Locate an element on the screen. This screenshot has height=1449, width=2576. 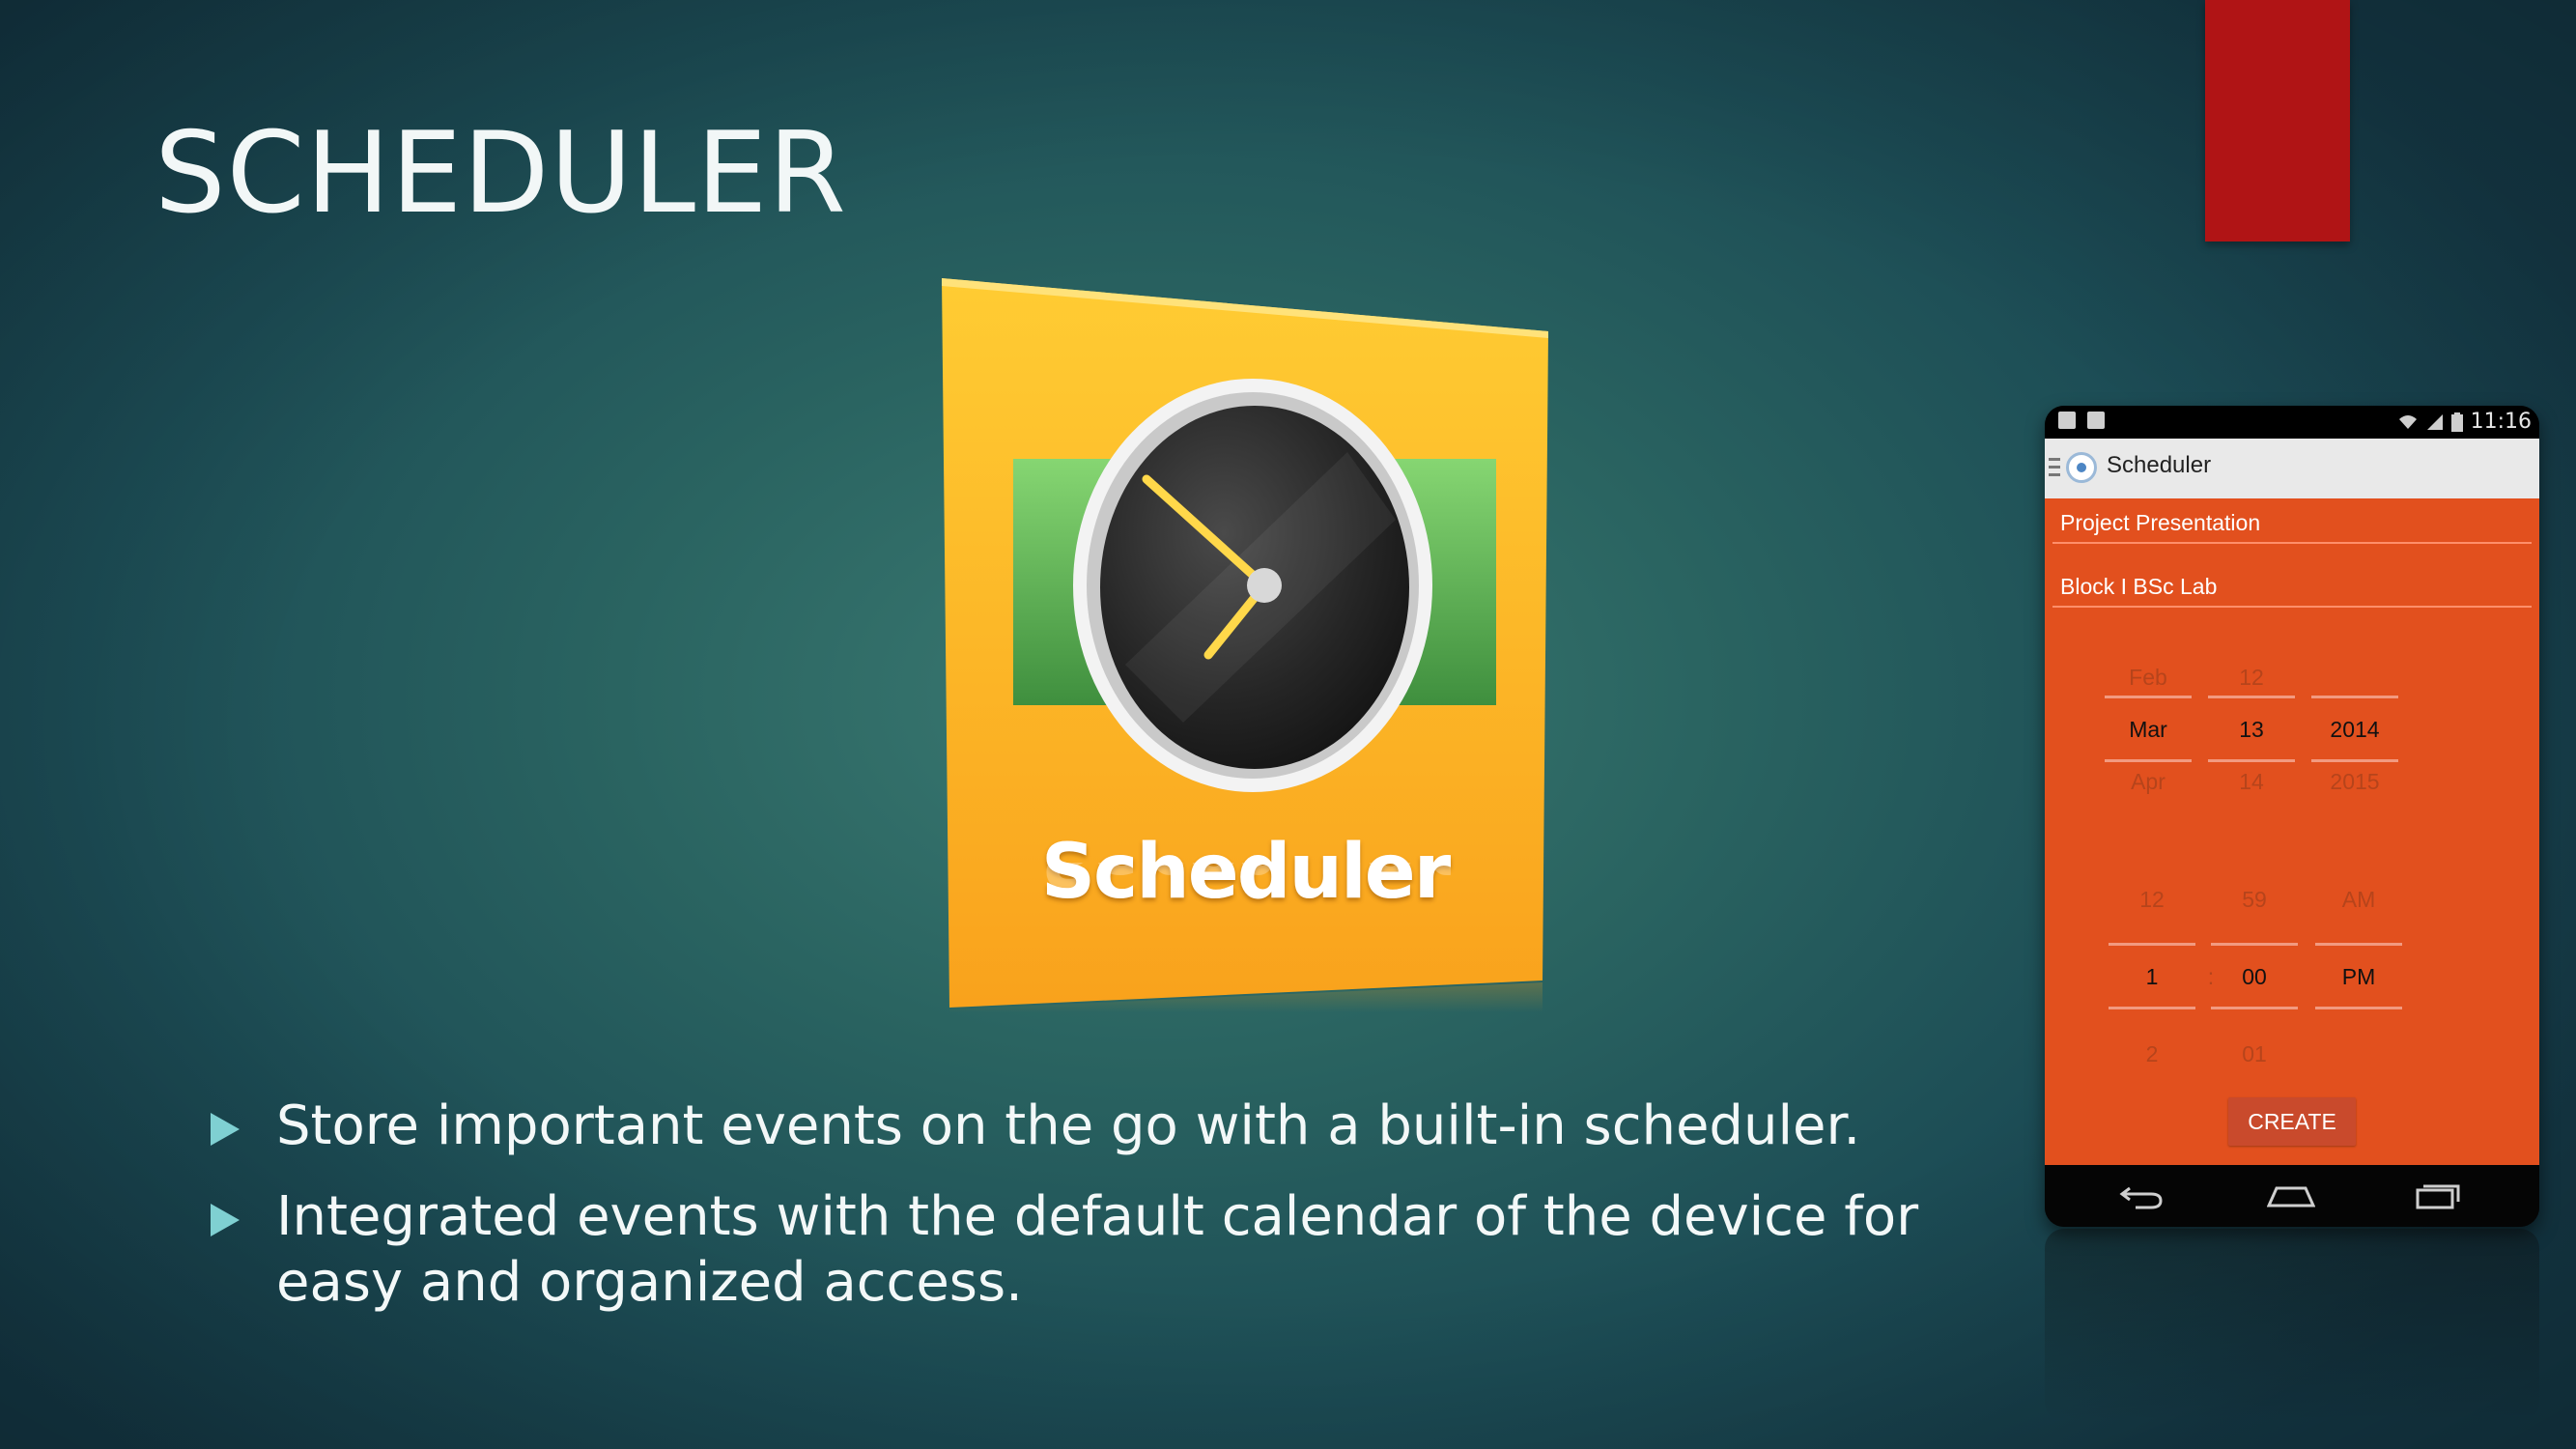
app-logo-icon is located at coordinates (2081, 467).